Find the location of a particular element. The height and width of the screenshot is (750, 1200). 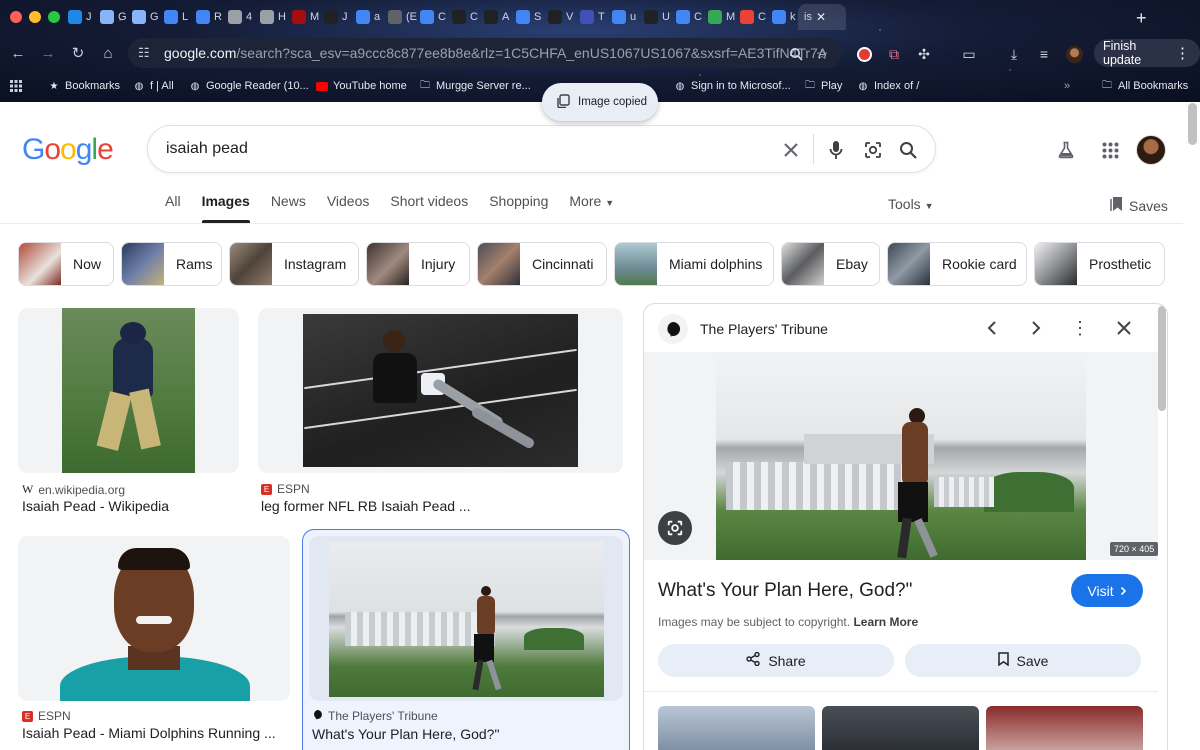

more-options-icon: ⋮ is located at coordinates (1080, 328).